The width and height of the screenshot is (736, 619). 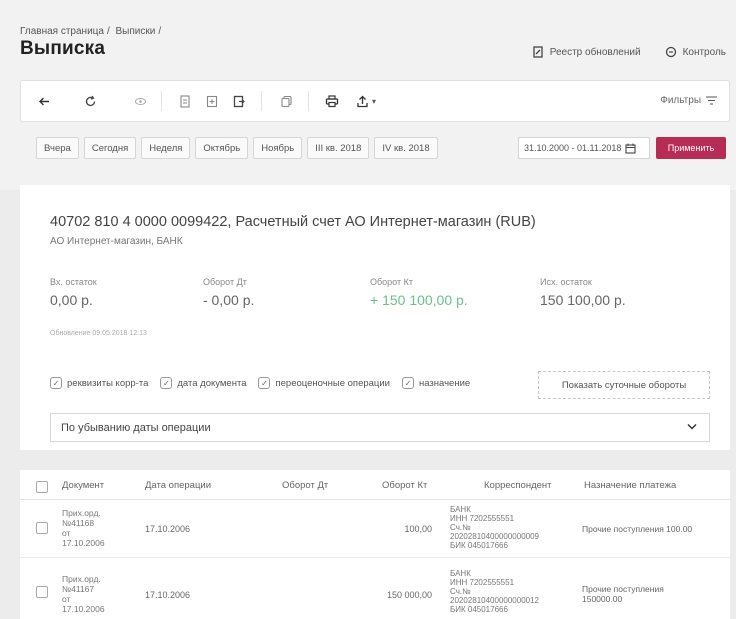 What do you see at coordinates (140, 101) in the screenshot?
I see `eye-icon` at bounding box center [140, 101].